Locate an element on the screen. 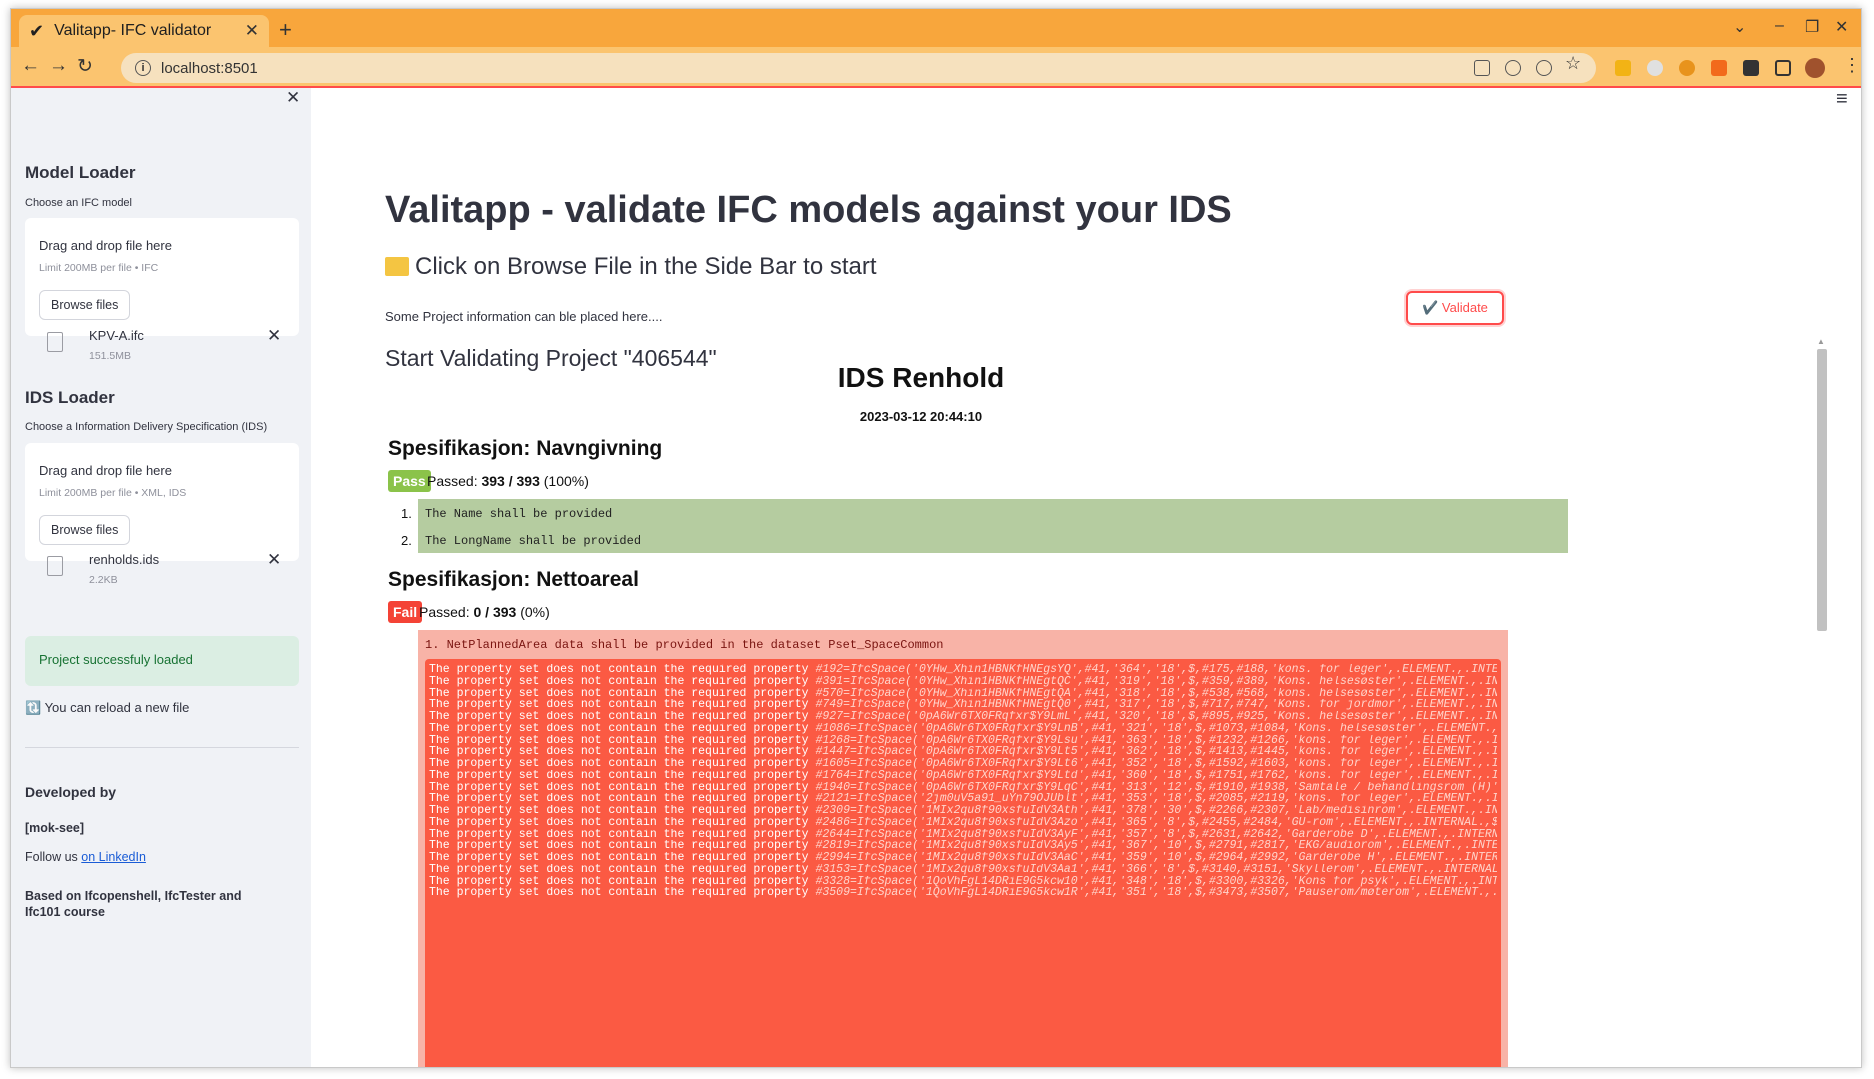 The image size is (1874, 1079). passed-count: 393 / 393 is located at coordinates (510, 481).